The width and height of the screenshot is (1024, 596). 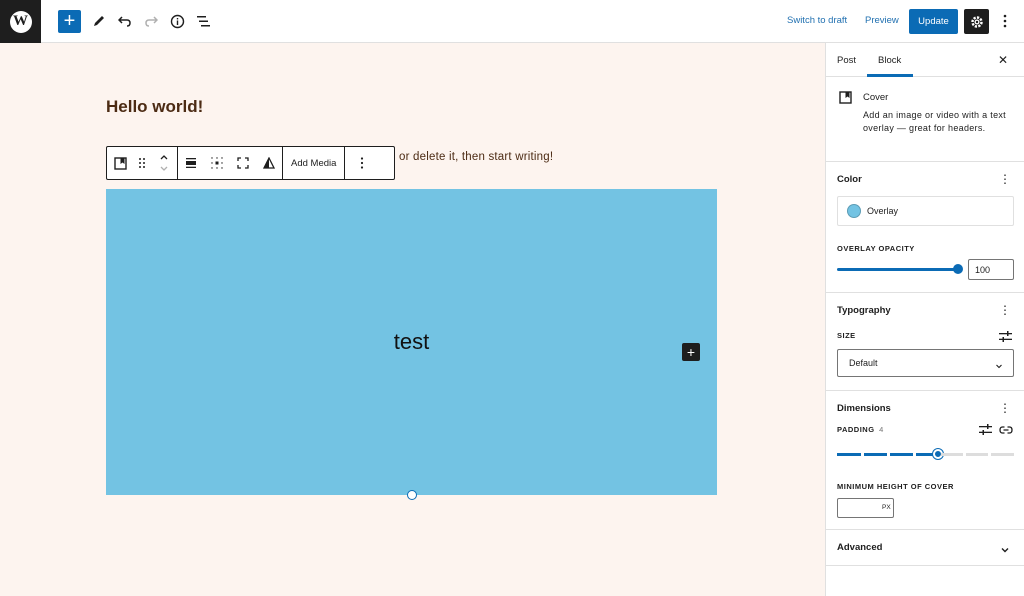 What do you see at coordinates (69, 21) in the screenshot?
I see `add-block-button: +` at bounding box center [69, 21].